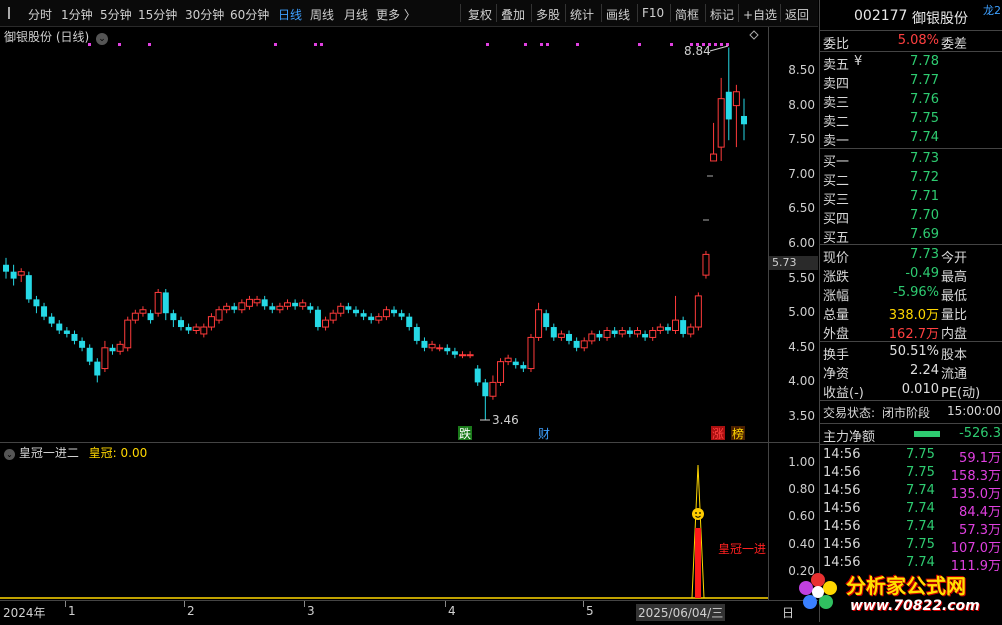 The width and height of the screenshot is (1002, 625). What do you see at coordinates (922, 273) in the screenshot?
I see `stat-value: -0.49` at bounding box center [922, 273].